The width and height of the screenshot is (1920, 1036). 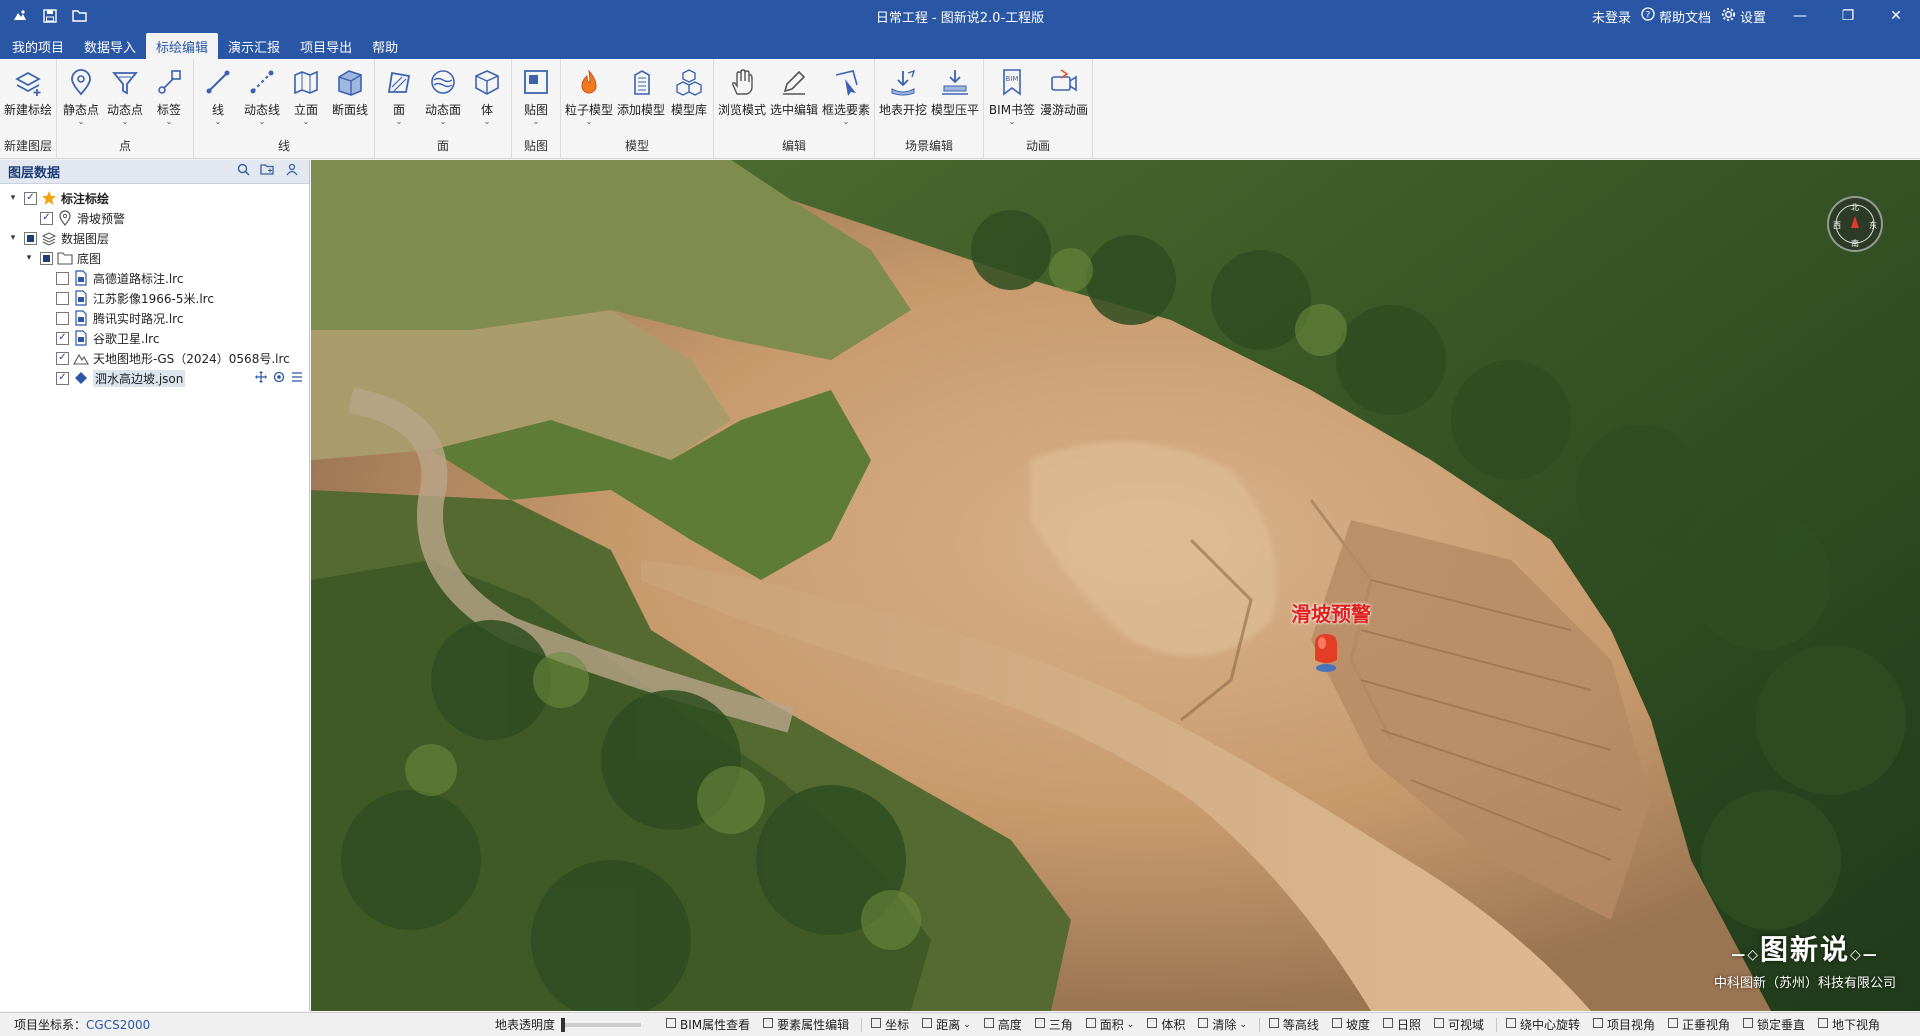 What do you see at coordinates (154, 358) in the screenshot?
I see `layer-tree-item: ✓ 天地图地形-GS（2024）0568号.lrc` at bounding box center [154, 358].